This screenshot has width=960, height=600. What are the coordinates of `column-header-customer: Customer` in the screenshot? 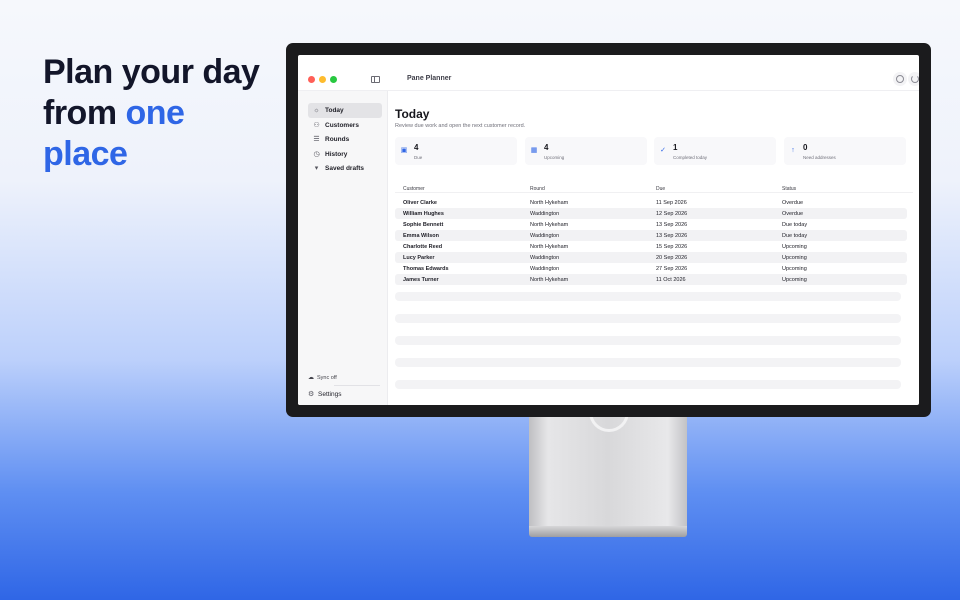 It's located at (414, 189).